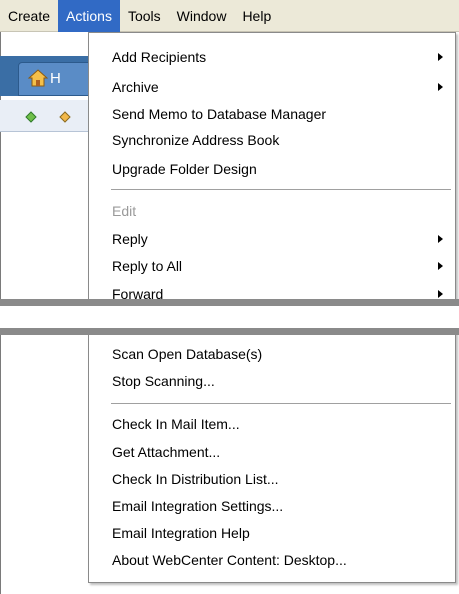  What do you see at coordinates (229, 331) in the screenshot?
I see `cut-bar-bottom` at bounding box center [229, 331].